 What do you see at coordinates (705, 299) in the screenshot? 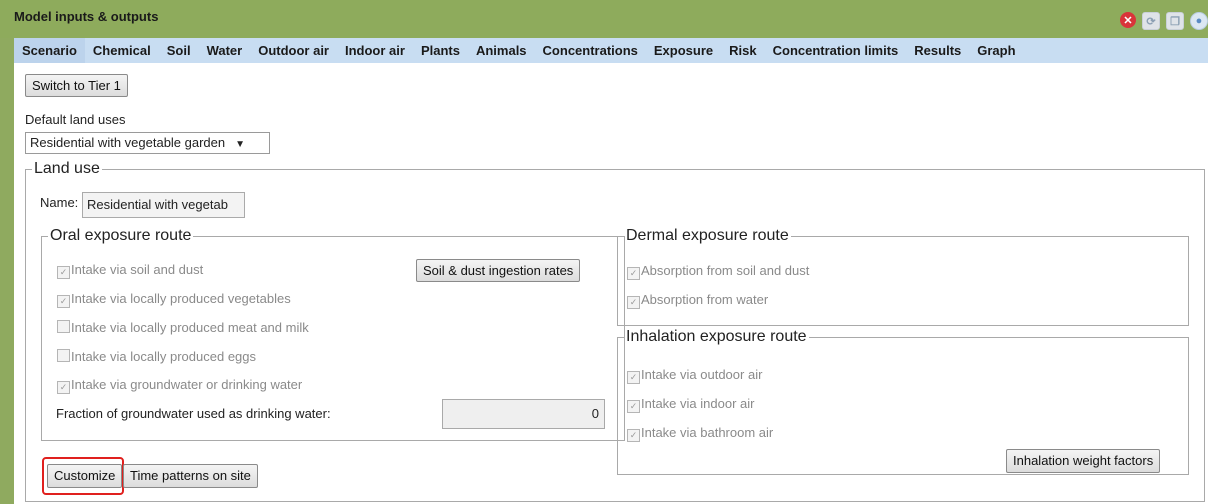
I see `checkbox-label: Absorption from water` at bounding box center [705, 299].